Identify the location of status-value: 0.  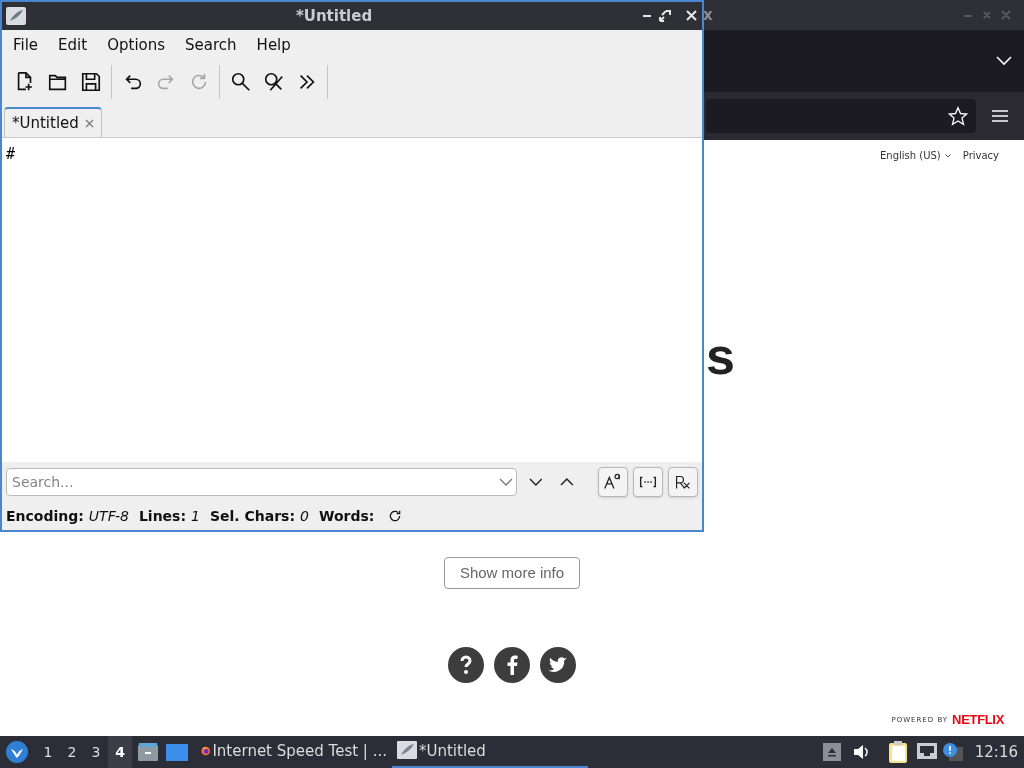
(304, 516).